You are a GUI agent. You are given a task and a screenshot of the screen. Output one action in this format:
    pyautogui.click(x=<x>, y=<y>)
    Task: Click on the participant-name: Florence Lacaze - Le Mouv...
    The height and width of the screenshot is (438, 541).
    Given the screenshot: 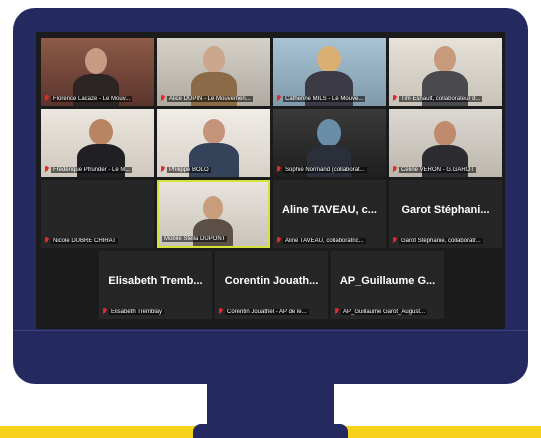 What is the action you would take?
    pyautogui.click(x=92, y=98)
    